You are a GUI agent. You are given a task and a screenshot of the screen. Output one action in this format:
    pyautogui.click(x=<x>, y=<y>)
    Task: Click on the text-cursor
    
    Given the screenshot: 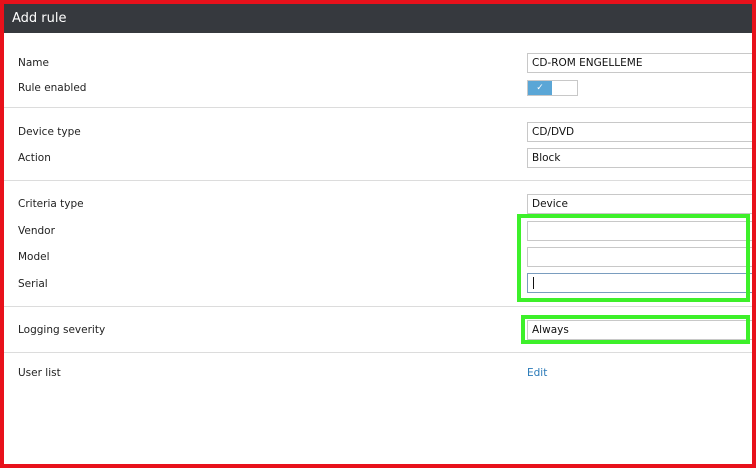 What is the action you would take?
    pyautogui.click(x=533, y=283)
    